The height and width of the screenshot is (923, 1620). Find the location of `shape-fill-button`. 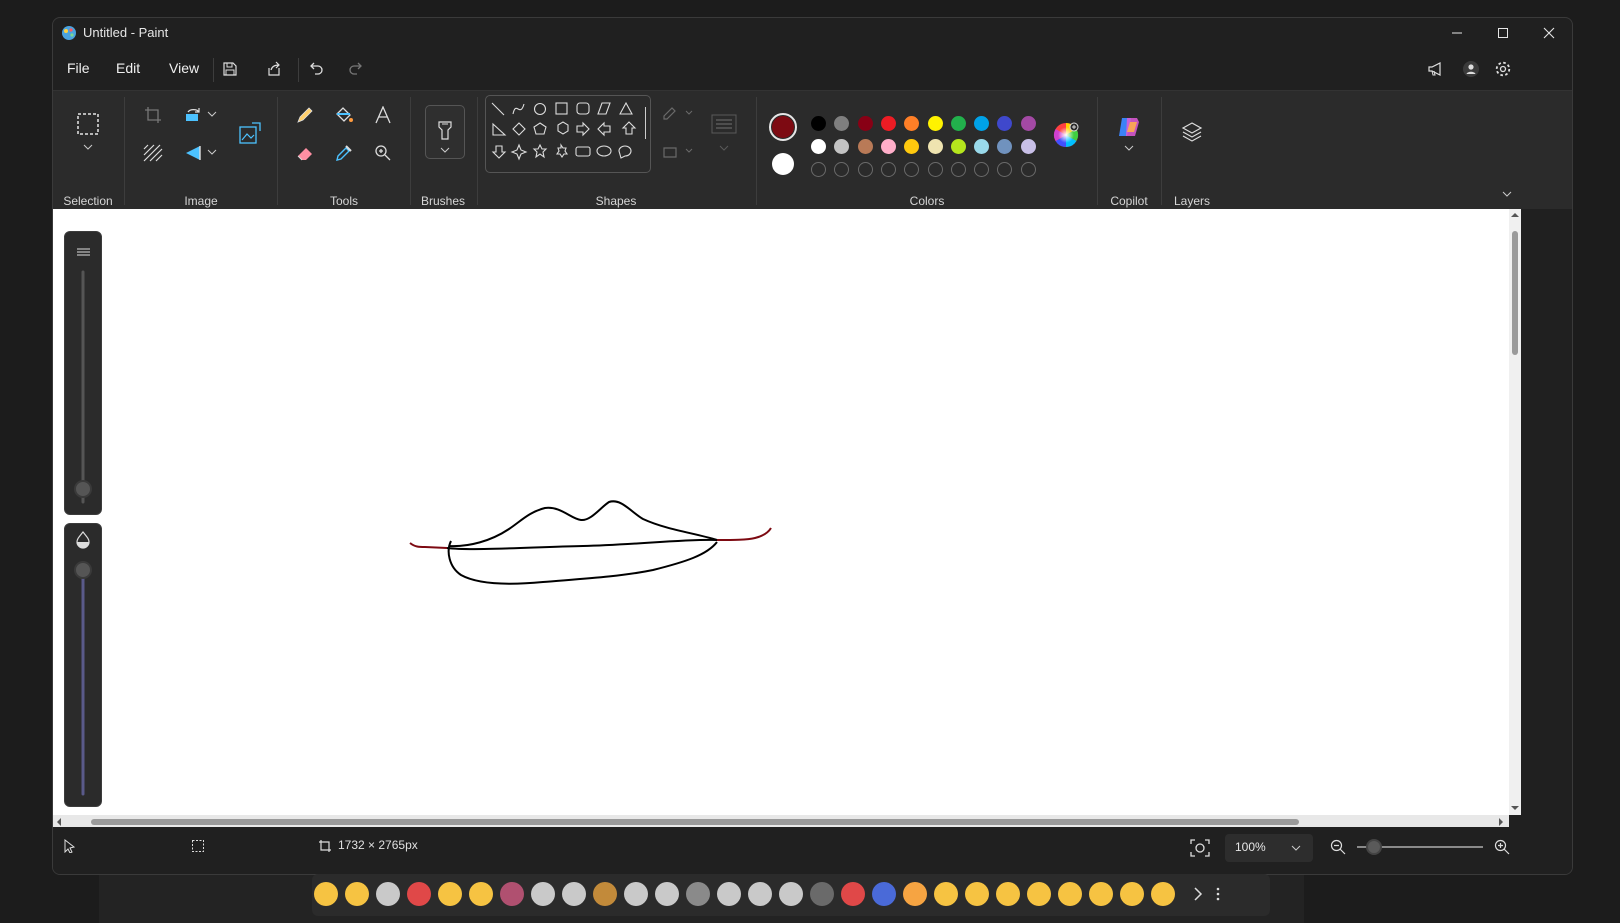

shape-fill-button is located at coordinates (678, 151).